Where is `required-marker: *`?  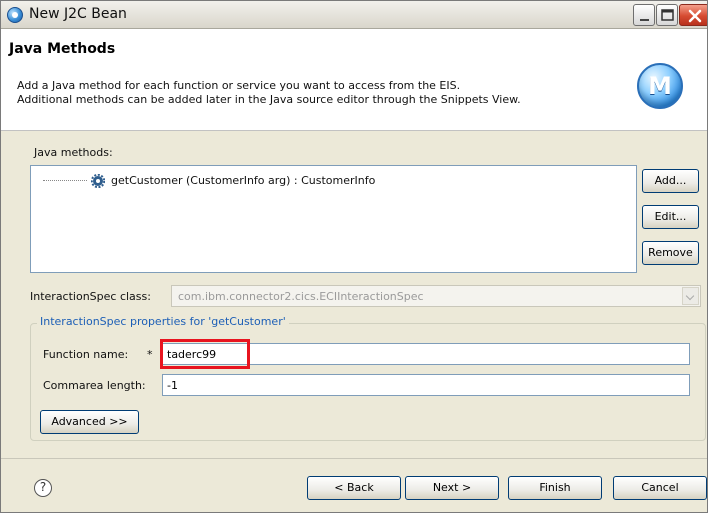
required-marker: * is located at coordinates (150, 354).